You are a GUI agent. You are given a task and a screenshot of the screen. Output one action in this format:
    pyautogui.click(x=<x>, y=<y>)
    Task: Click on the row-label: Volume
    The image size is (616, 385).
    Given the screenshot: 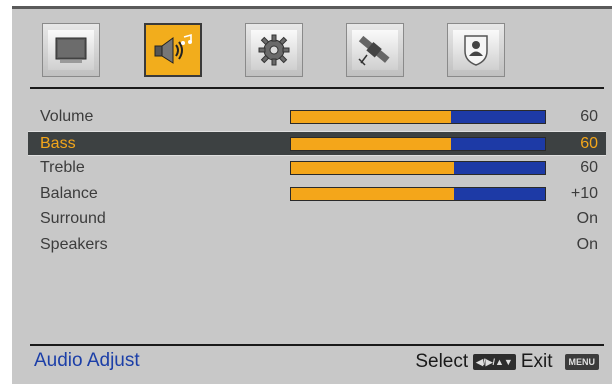 What is the action you would take?
    pyautogui.click(x=67, y=116)
    